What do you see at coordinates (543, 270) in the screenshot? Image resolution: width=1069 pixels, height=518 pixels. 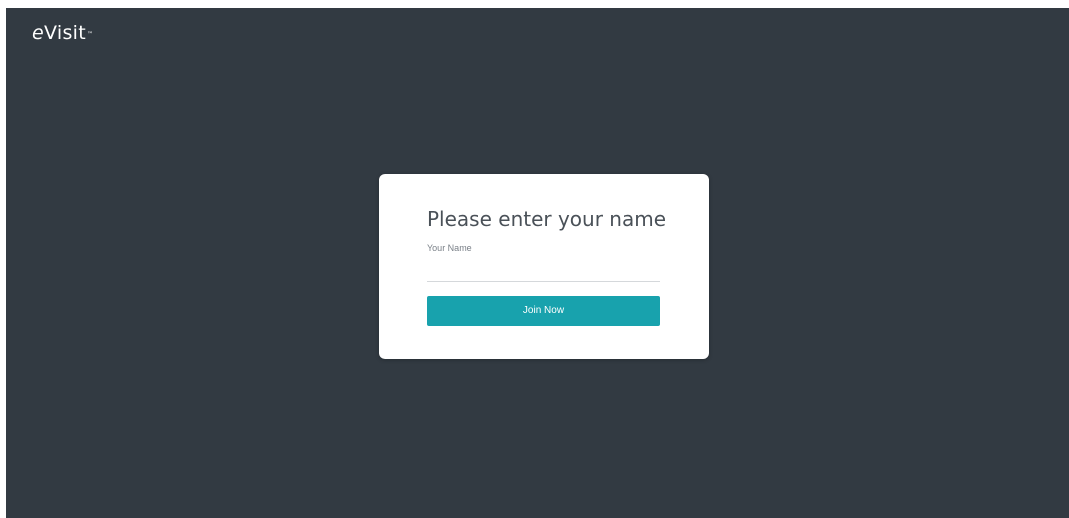 I see `your-name-input` at bounding box center [543, 270].